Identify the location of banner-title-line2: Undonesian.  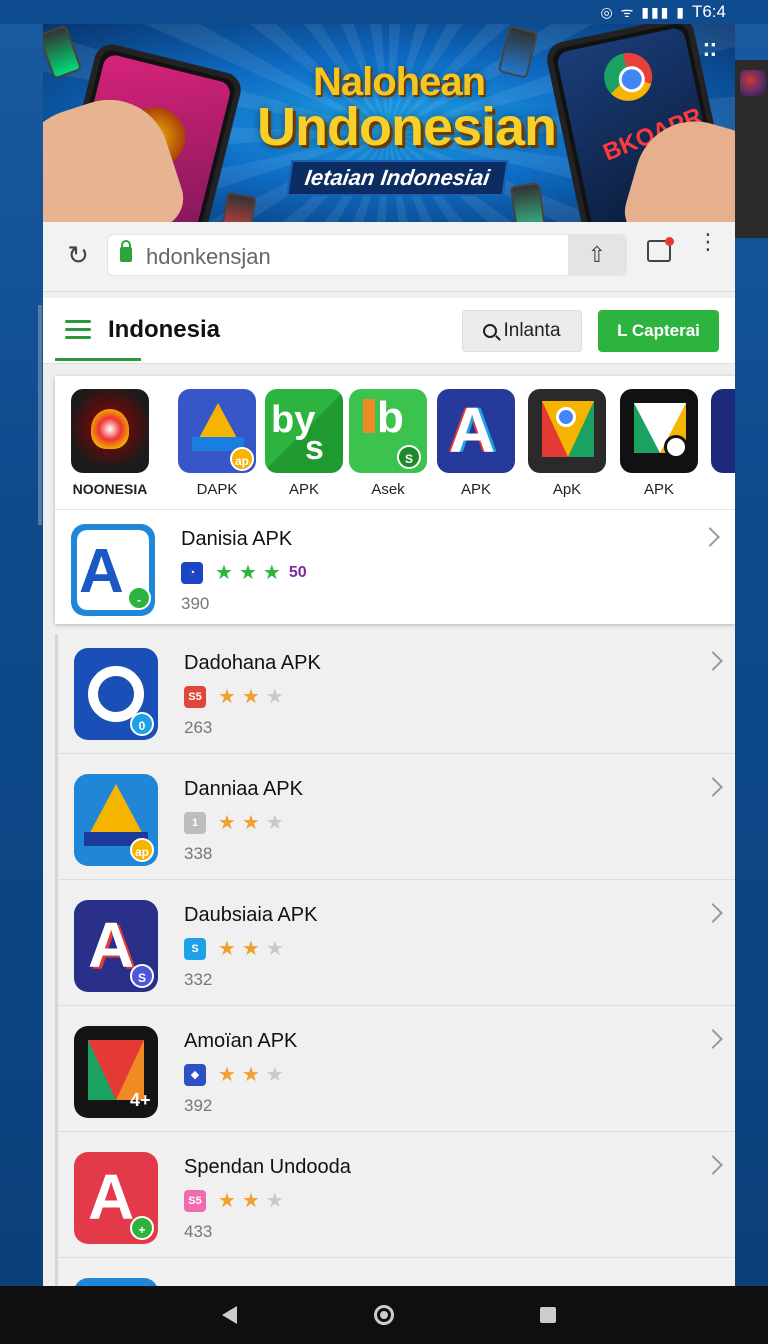
(407, 127).